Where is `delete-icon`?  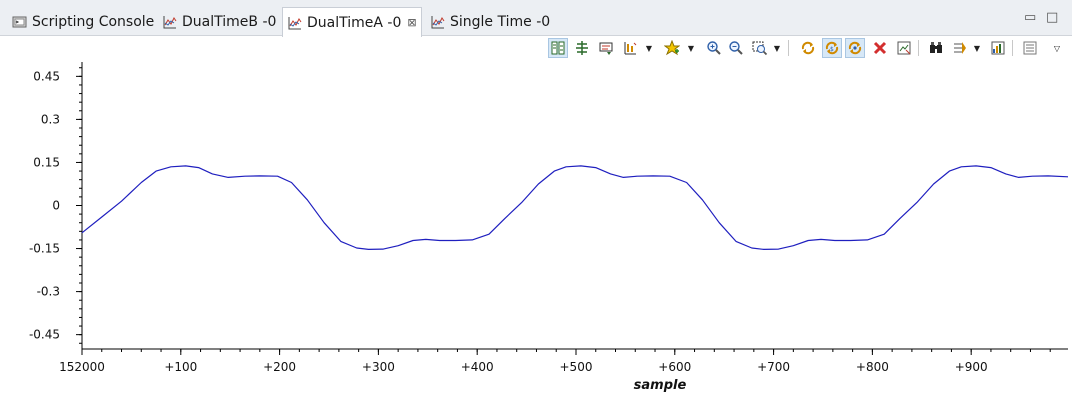
delete-icon is located at coordinates (880, 48).